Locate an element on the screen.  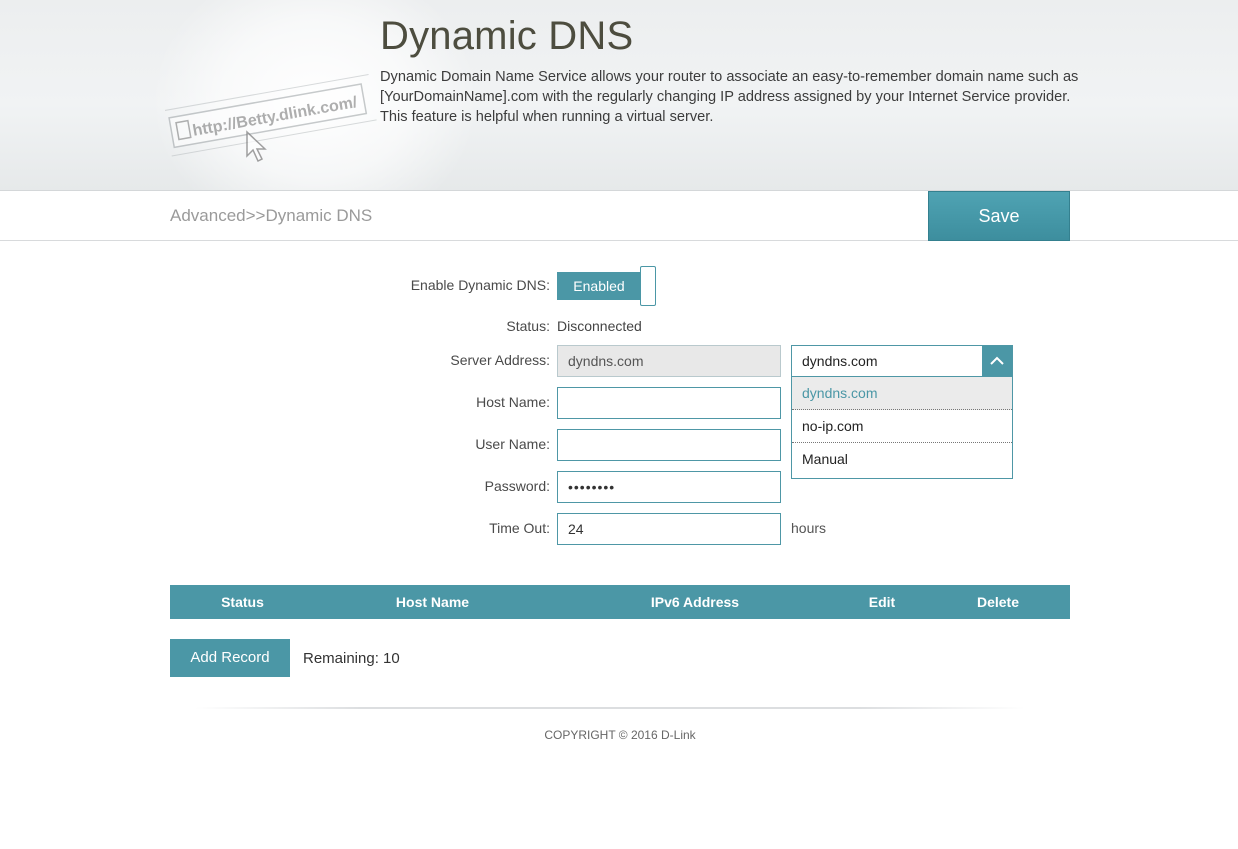
breadcrumb: Advanced>>Dynamic DNS is located at coordinates (271, 215).